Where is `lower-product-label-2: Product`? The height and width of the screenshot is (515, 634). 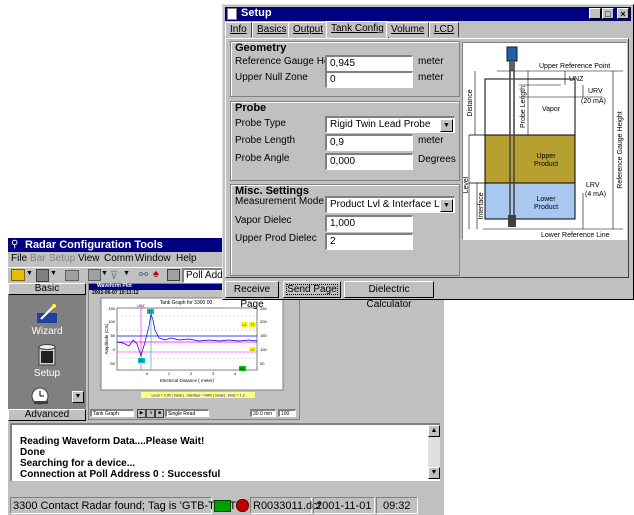
lower-product-label-2: Product is located at coordinates (546, 207).